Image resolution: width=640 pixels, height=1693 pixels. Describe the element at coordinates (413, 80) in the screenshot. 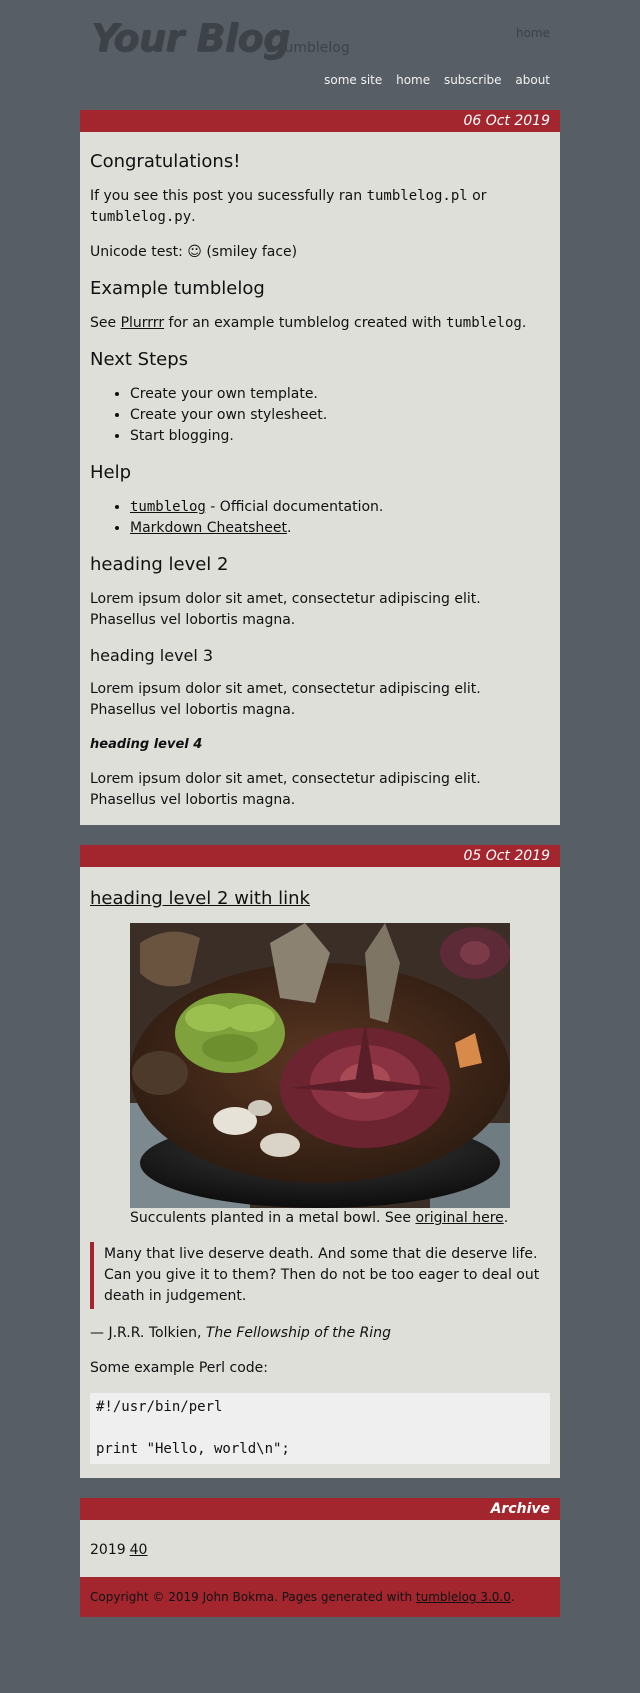

I see `nav-home: home` at that location.